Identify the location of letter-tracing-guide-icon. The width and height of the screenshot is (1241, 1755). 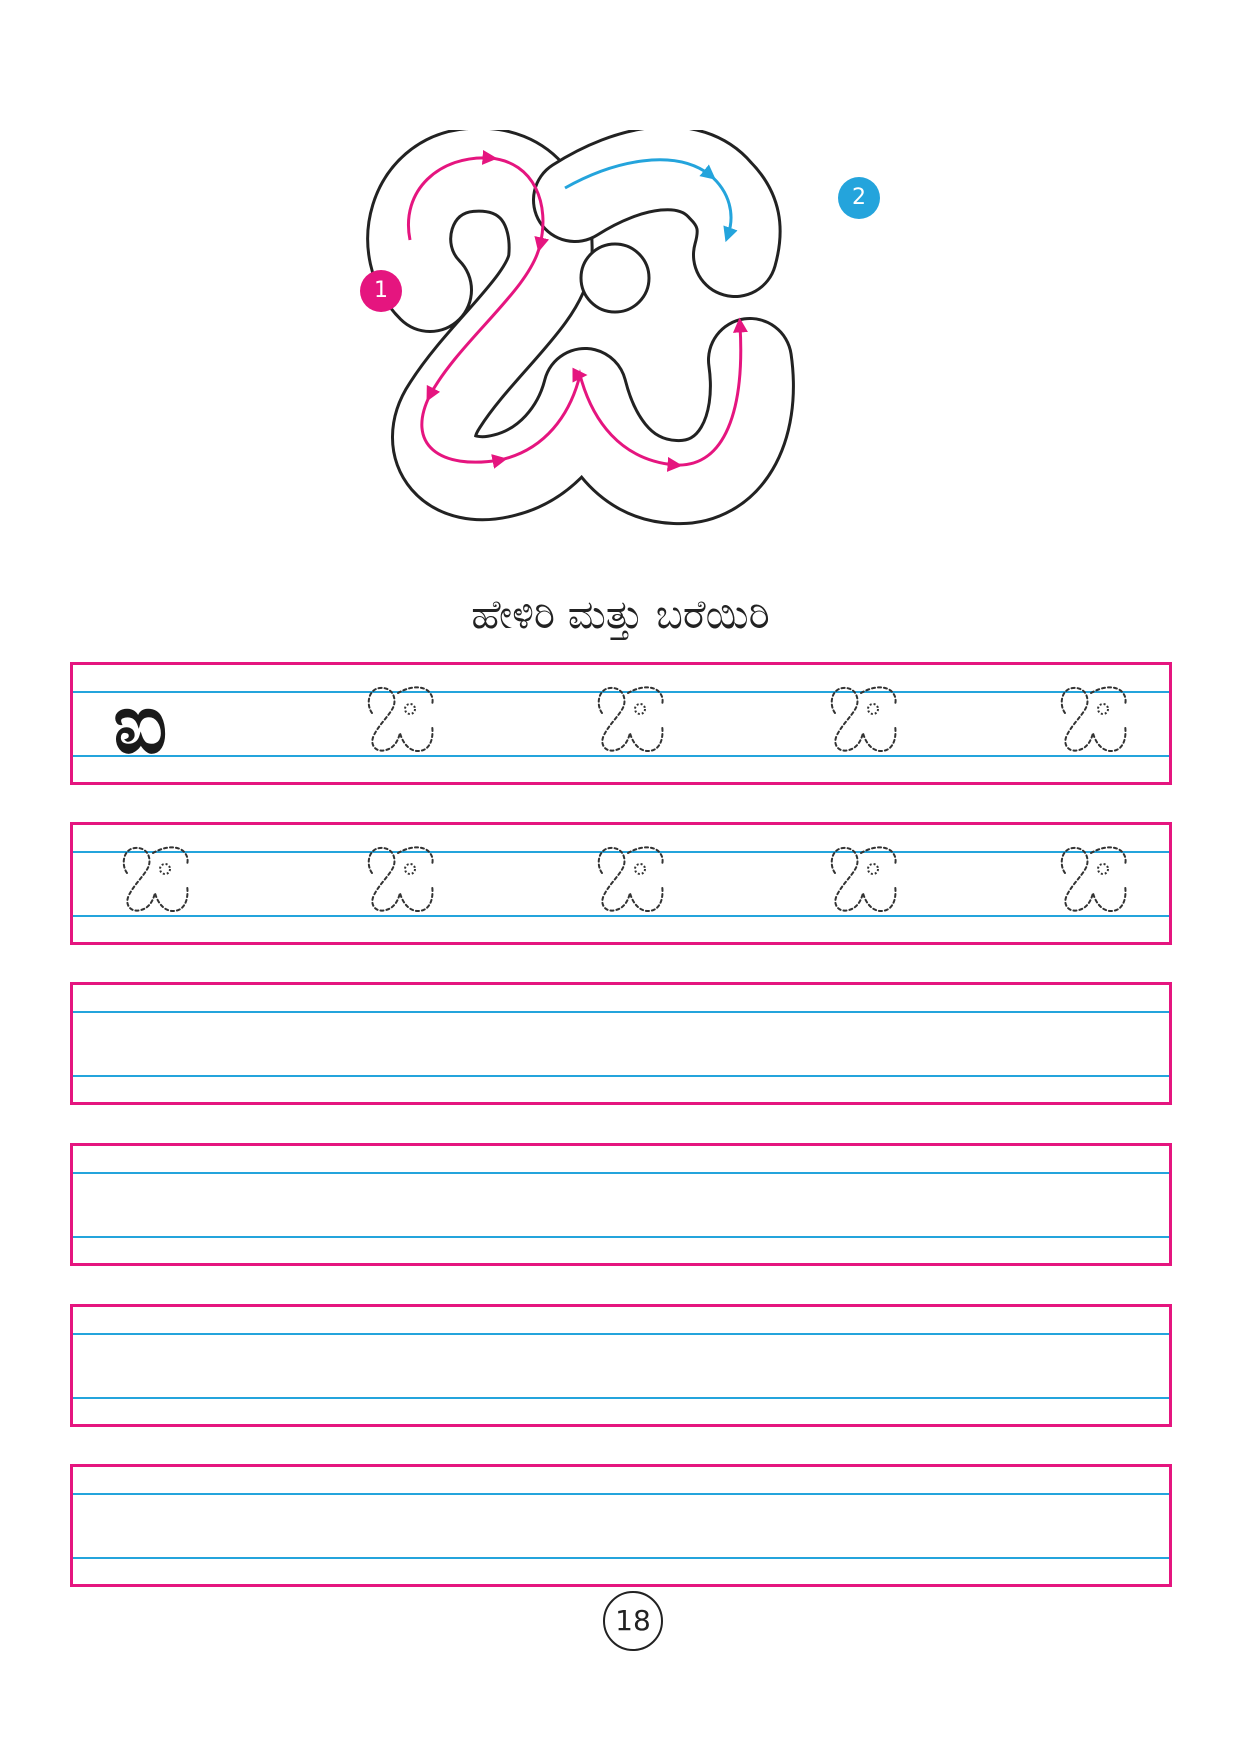
(580, 327).